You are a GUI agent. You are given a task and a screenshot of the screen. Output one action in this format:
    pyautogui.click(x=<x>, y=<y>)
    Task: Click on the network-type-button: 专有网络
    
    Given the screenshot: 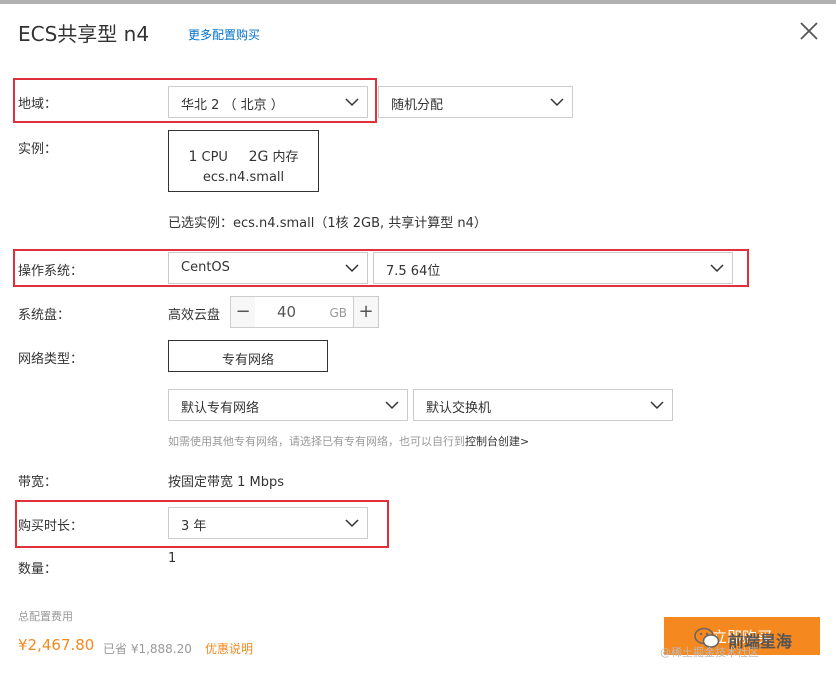 What is the action you would take?
    pyautogui.click(x=248, y=356)
    